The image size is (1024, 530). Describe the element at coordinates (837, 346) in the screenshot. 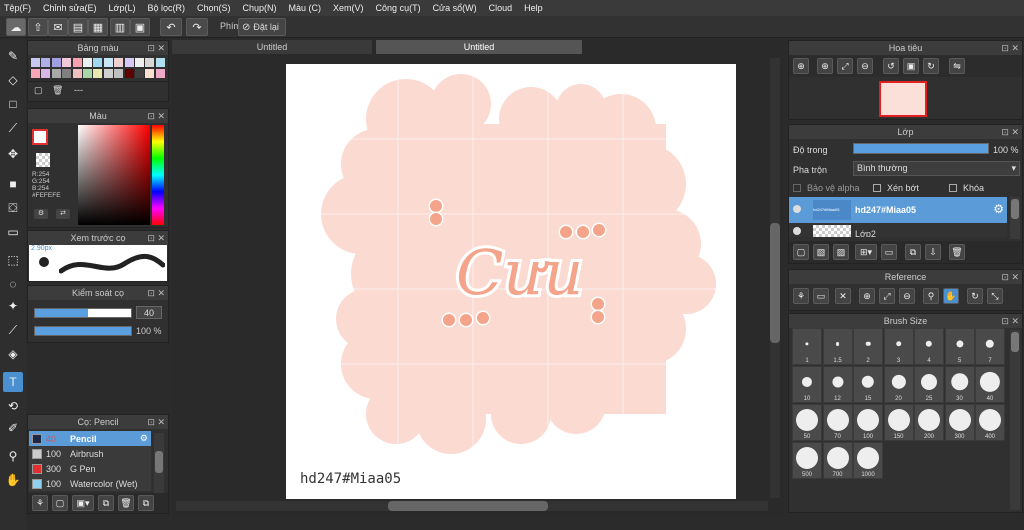

I see `brush-size-cell: 1.5` at that location.